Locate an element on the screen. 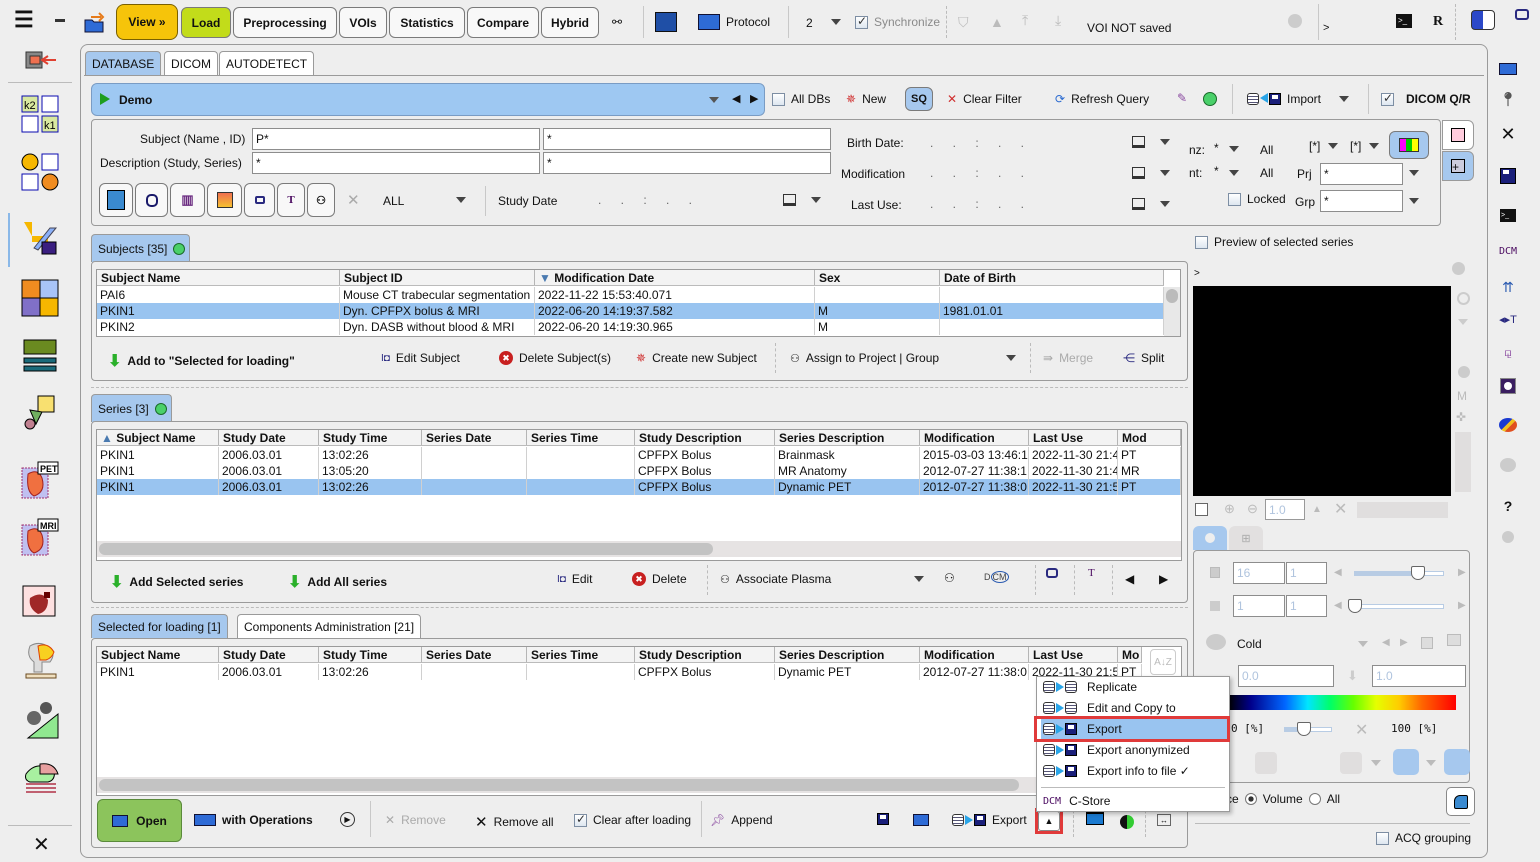 The image size is (1540, 862). image-viewer-icon is located at coordinates (40, 358).